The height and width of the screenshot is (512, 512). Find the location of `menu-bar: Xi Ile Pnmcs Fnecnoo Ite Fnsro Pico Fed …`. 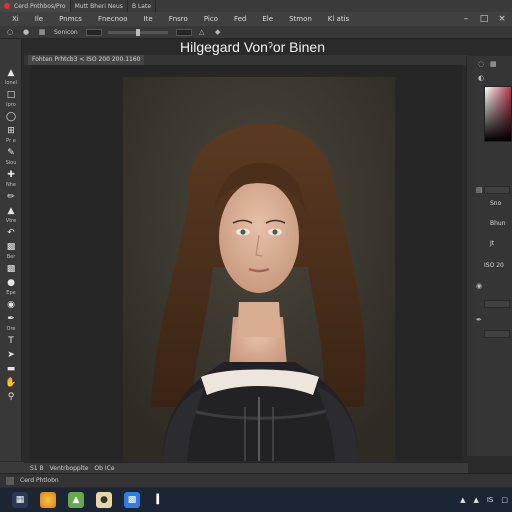

menu-bar: Xi Ile Pnmcs Fnecnoo Ite Fnsro Pico Fed … is located at coordinates (256, 19).